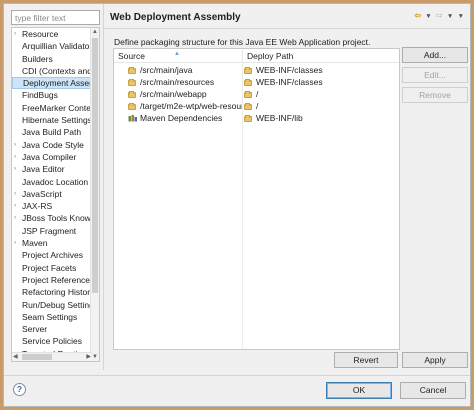 This screenshot has height=410, width=474. Describe the element at coordinates (57, 292) in the screenshot. I see `nav-item-label: Refactoring History` at that location.